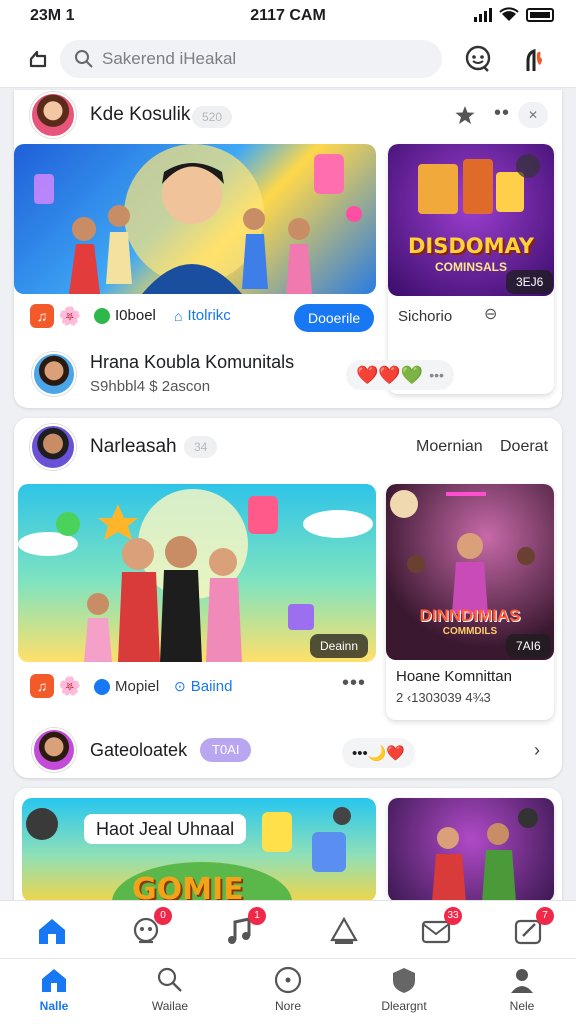 The image size is (576, 1024). Describe the element at coordinates (102, 686) in the screenshot. I see `blue-dot-icon` at that location.